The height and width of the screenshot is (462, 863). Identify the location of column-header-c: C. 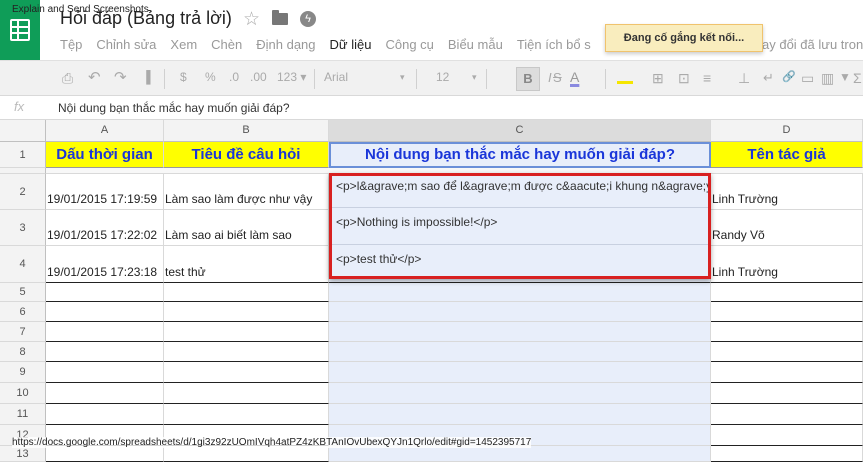
(520, 131).